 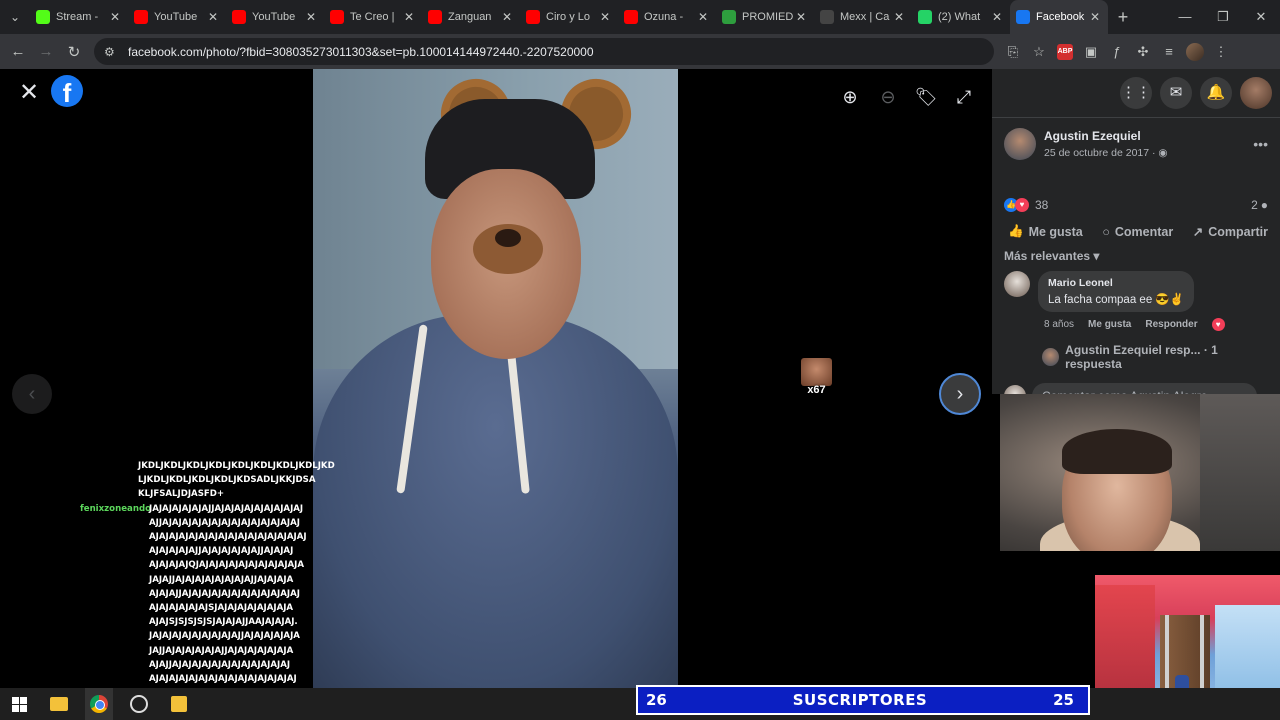 I want to click on notifications-bell-icon: 🔔, so click(x=1216, y=93).